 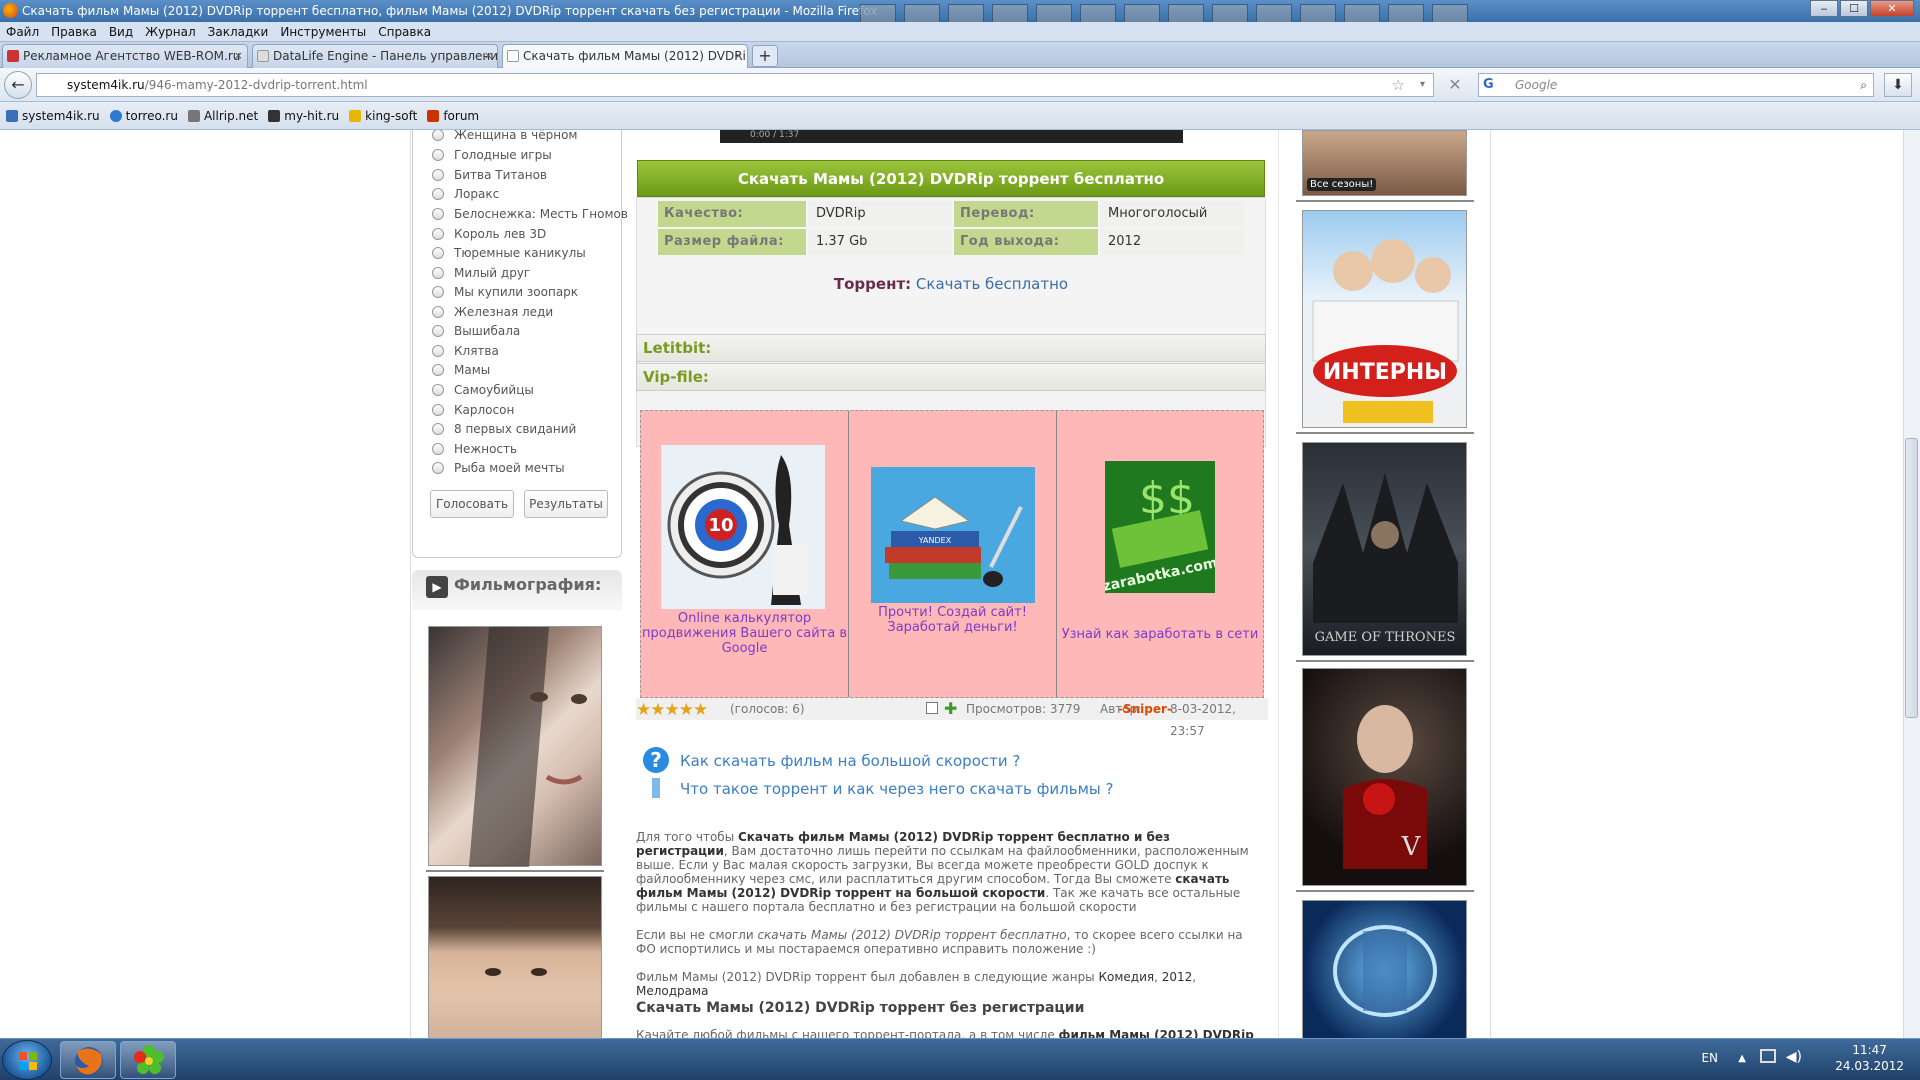 What do you see at coordinates (1342, 184) in the screenshot?
I see `poster-label: Все сезоны!` at bounding box center [1342, 184].